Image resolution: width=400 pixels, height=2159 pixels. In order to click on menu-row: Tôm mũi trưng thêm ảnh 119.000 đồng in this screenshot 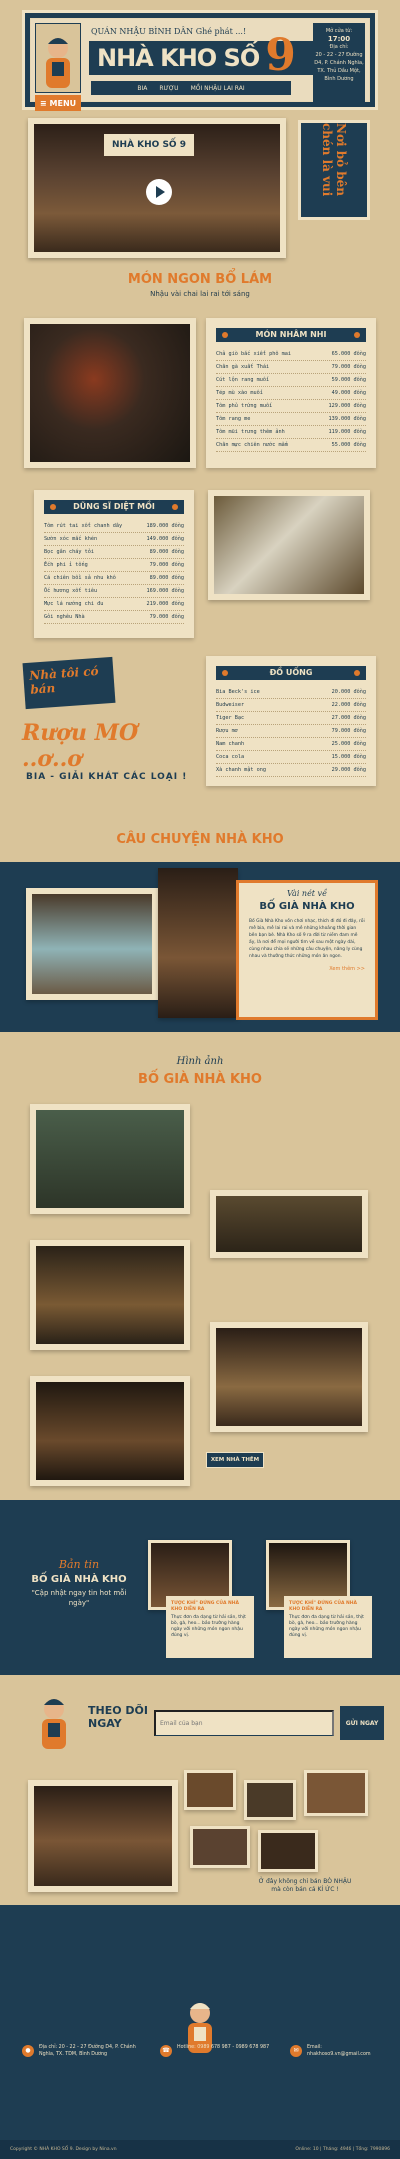, I will do `click(291, 432)`.